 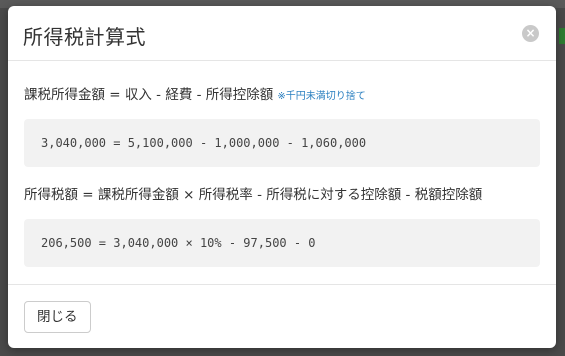 I want to click on close-icon: ×, so click(x=530, y=33).